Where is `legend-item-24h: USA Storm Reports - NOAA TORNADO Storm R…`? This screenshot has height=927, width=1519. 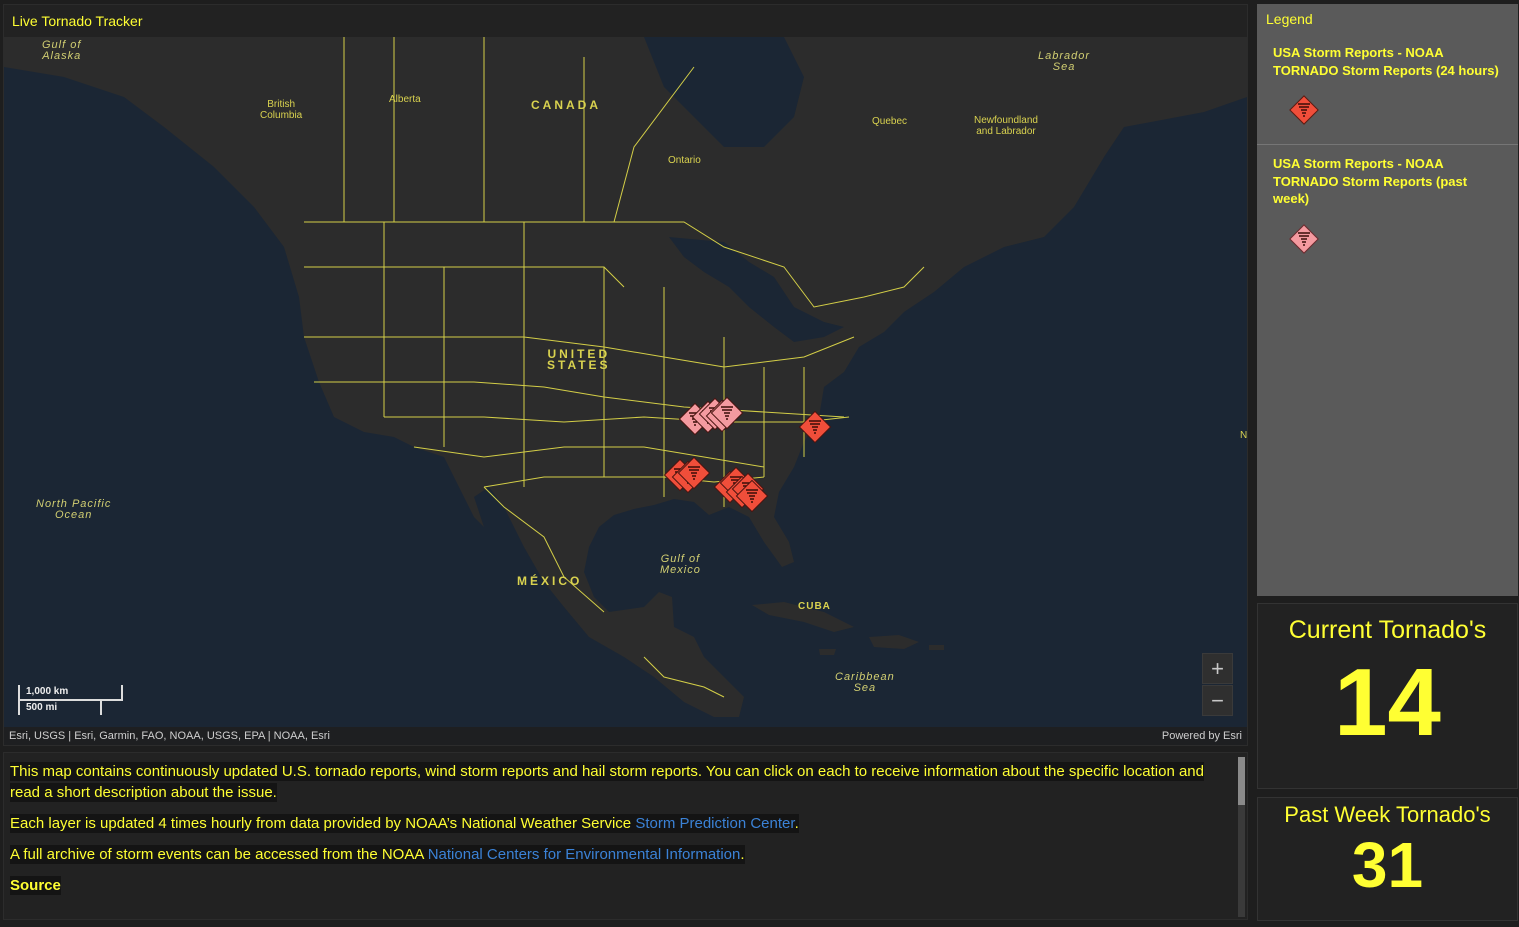 legend-item-24h: USA Storm Reports - NOAA TORNADO Storm R… is located at coordinates (1387, 89).